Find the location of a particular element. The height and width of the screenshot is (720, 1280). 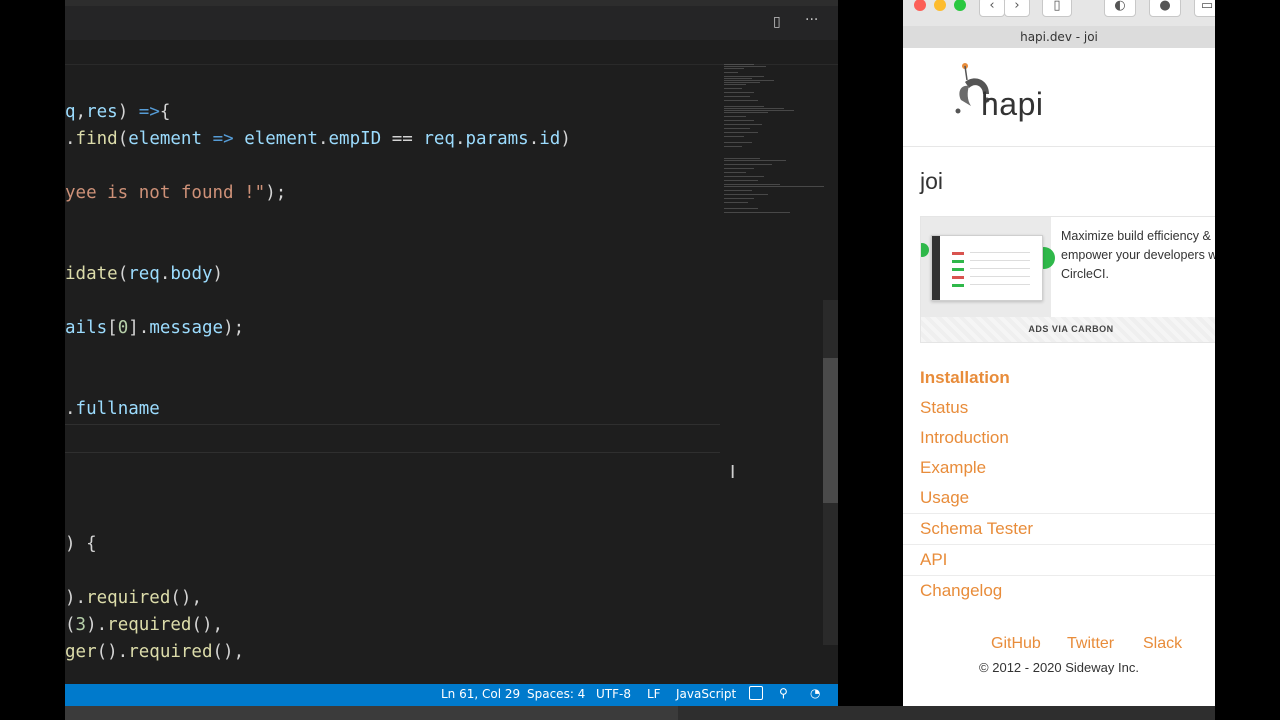

code-line: ails[0].message); is located at coordinates (154, 328).